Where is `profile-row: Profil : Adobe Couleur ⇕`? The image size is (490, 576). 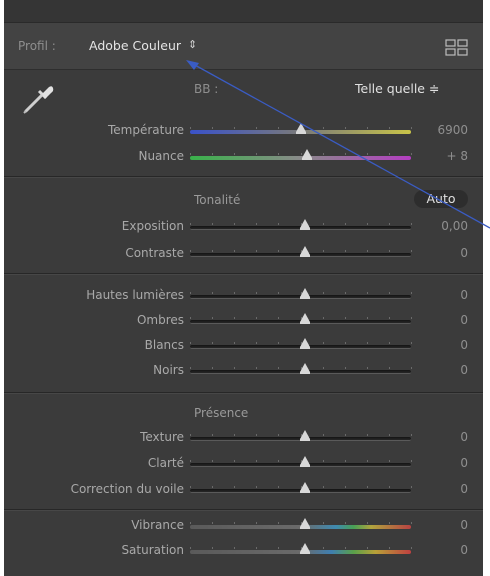
profile-row: Profil : Adobe Couleur ⇕ is located at coordinates (243, 46).